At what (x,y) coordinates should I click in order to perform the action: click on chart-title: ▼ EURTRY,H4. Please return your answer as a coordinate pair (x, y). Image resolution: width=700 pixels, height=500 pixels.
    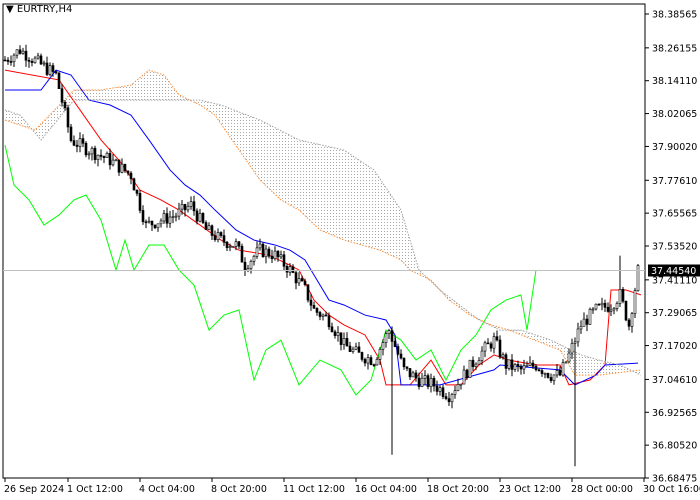
    Looking at the image, I should click on (39, 9).